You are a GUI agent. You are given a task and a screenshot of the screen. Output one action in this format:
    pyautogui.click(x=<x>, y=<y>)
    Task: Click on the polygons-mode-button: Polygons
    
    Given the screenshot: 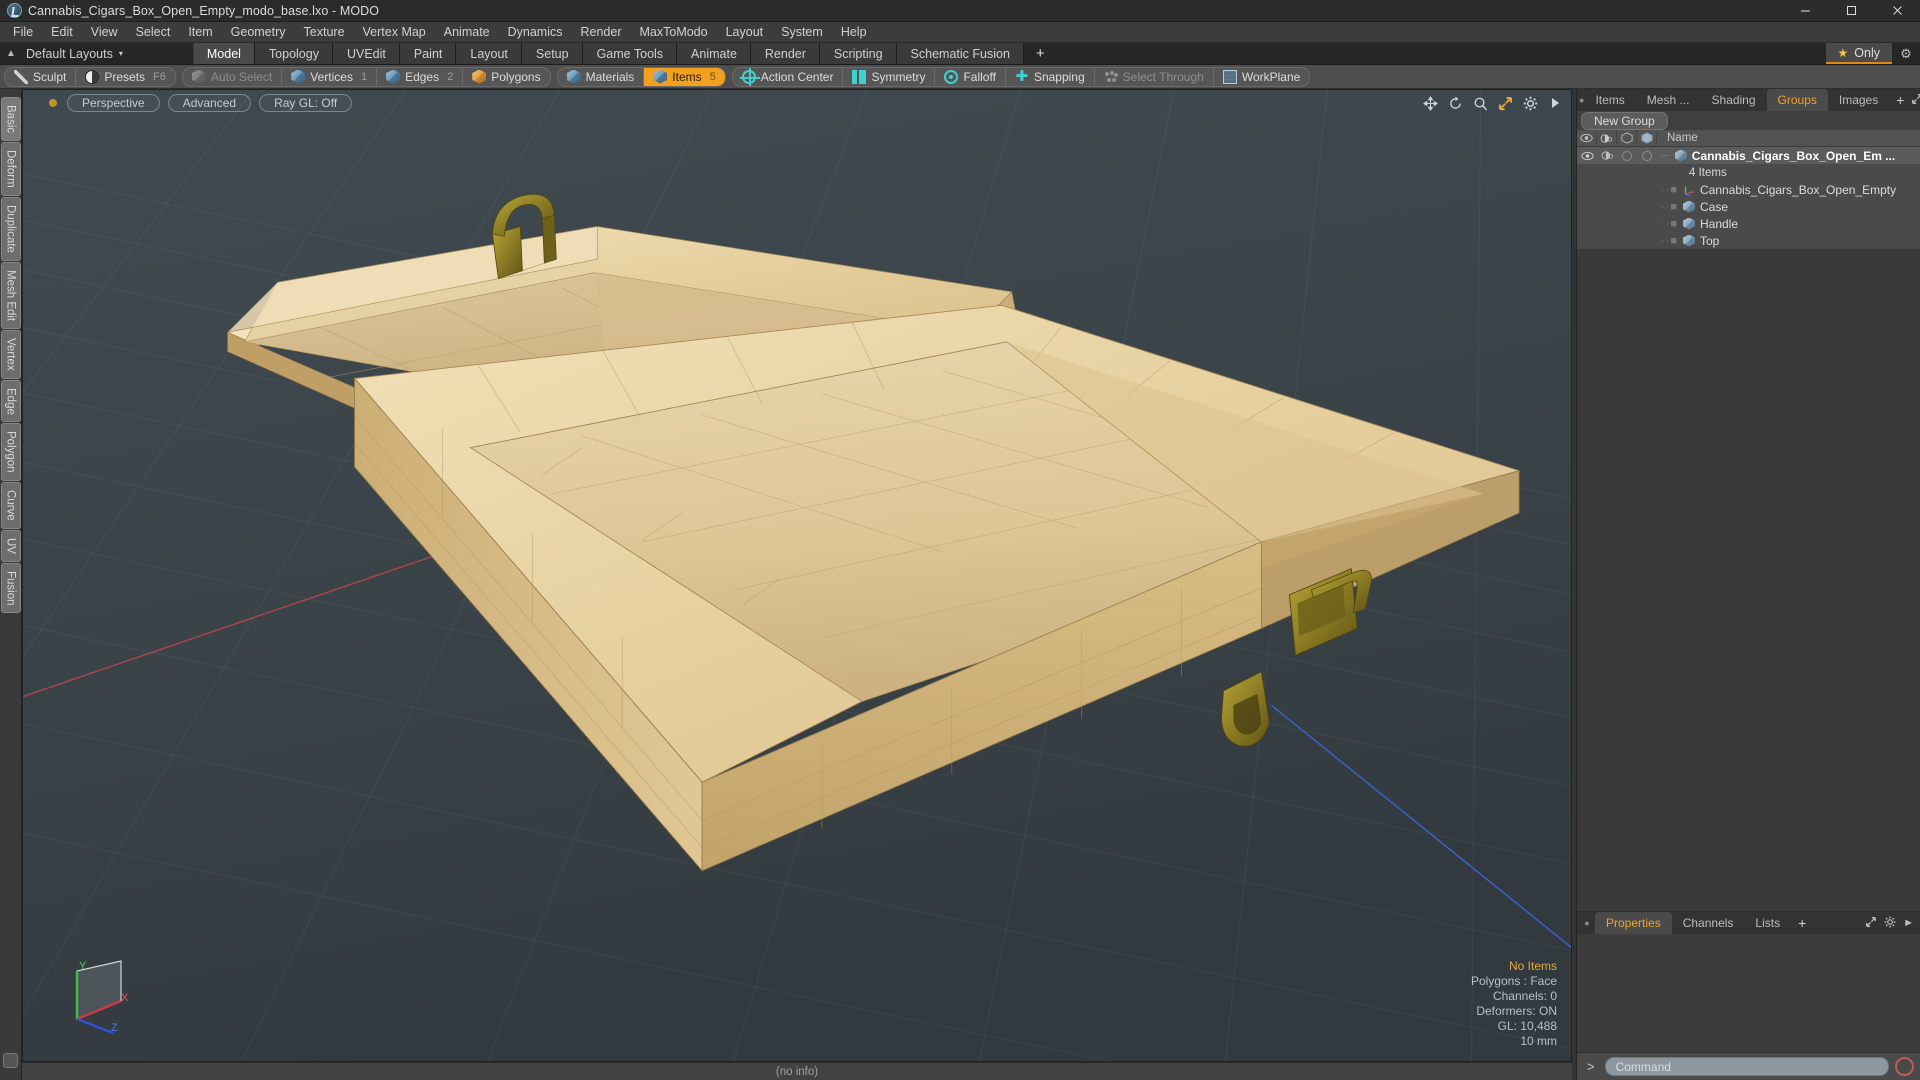 What is the action you would take?
    pyautogui.click(x=506, y=77)
    